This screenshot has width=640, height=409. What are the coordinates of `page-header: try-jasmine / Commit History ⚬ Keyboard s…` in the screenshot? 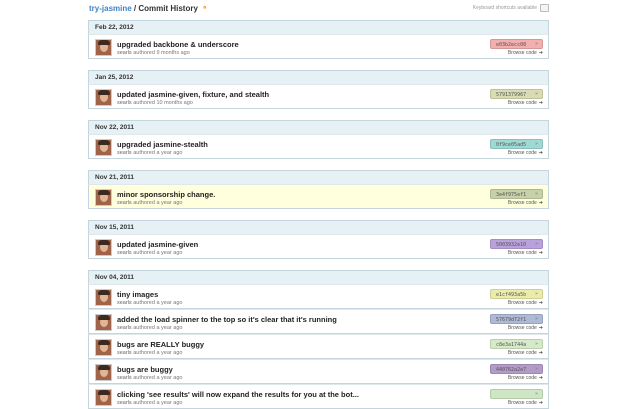 It's located at (319, 10).